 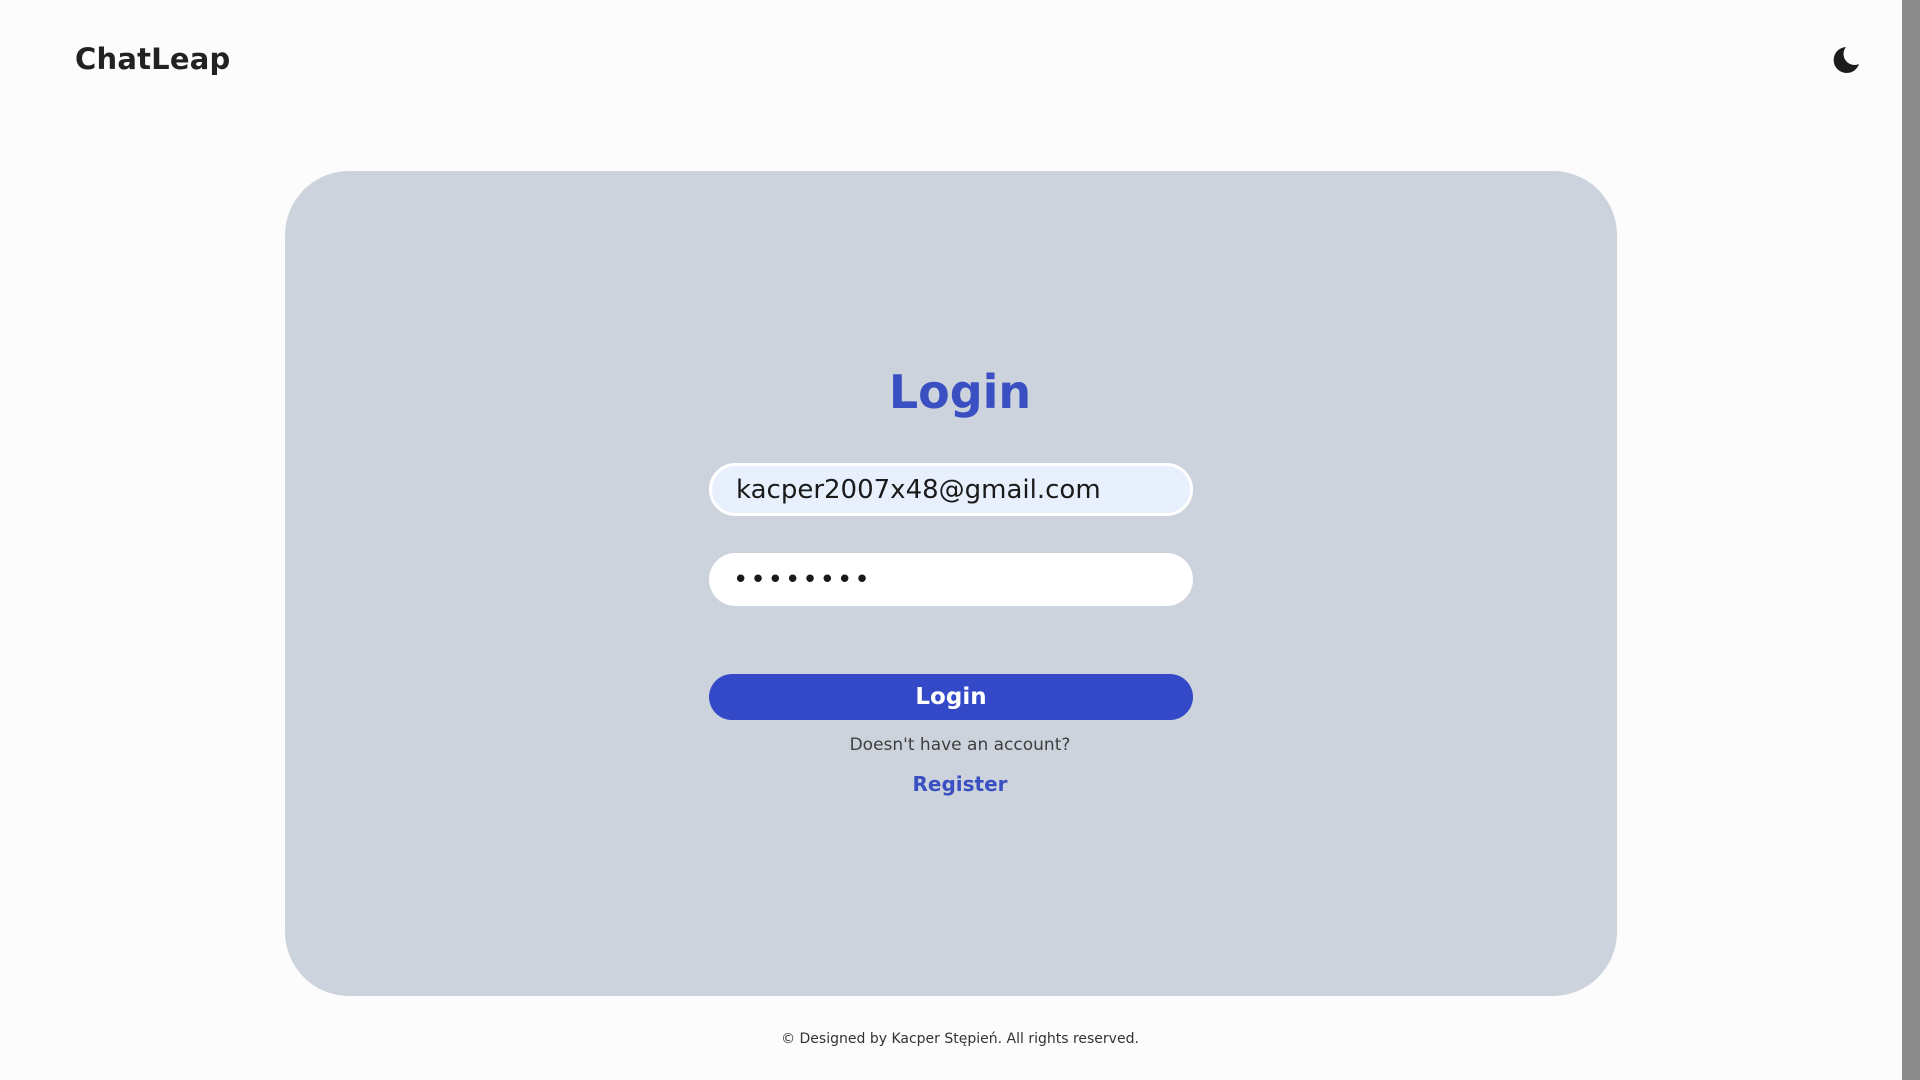 What do you see at coordinates (1911, 540) in the screenshot?
I see `vertical-scrollbar` at bounding box center [1911, 540].